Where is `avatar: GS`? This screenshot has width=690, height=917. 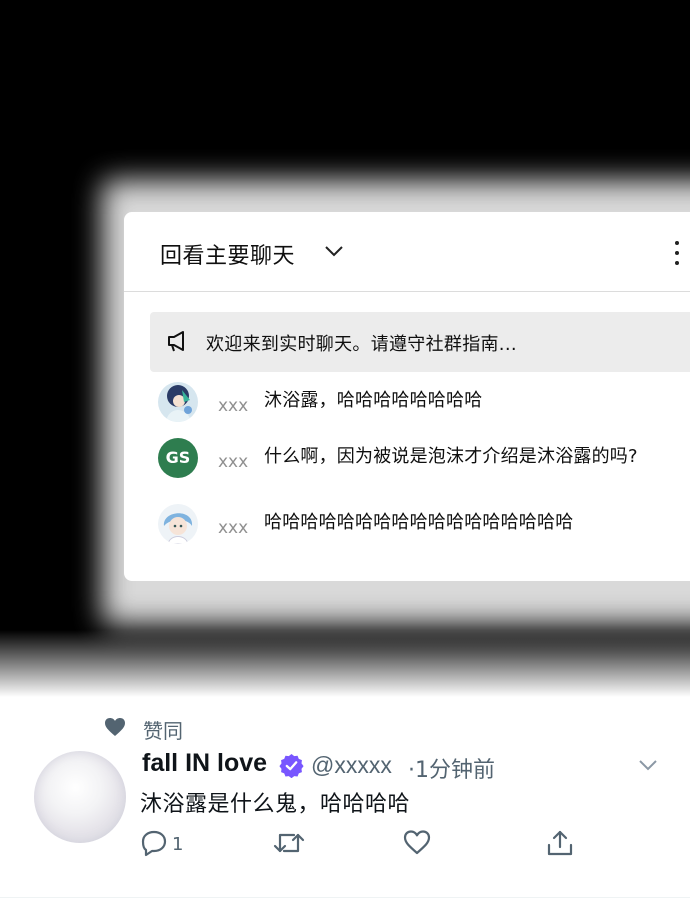
avatar: GS is located at coordinates (178, 458).